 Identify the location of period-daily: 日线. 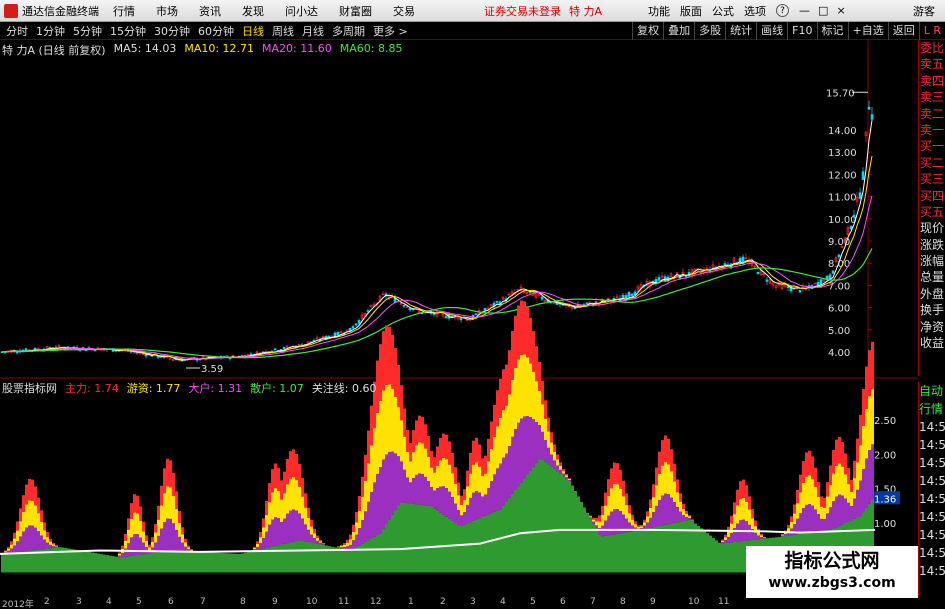
(253, 31).